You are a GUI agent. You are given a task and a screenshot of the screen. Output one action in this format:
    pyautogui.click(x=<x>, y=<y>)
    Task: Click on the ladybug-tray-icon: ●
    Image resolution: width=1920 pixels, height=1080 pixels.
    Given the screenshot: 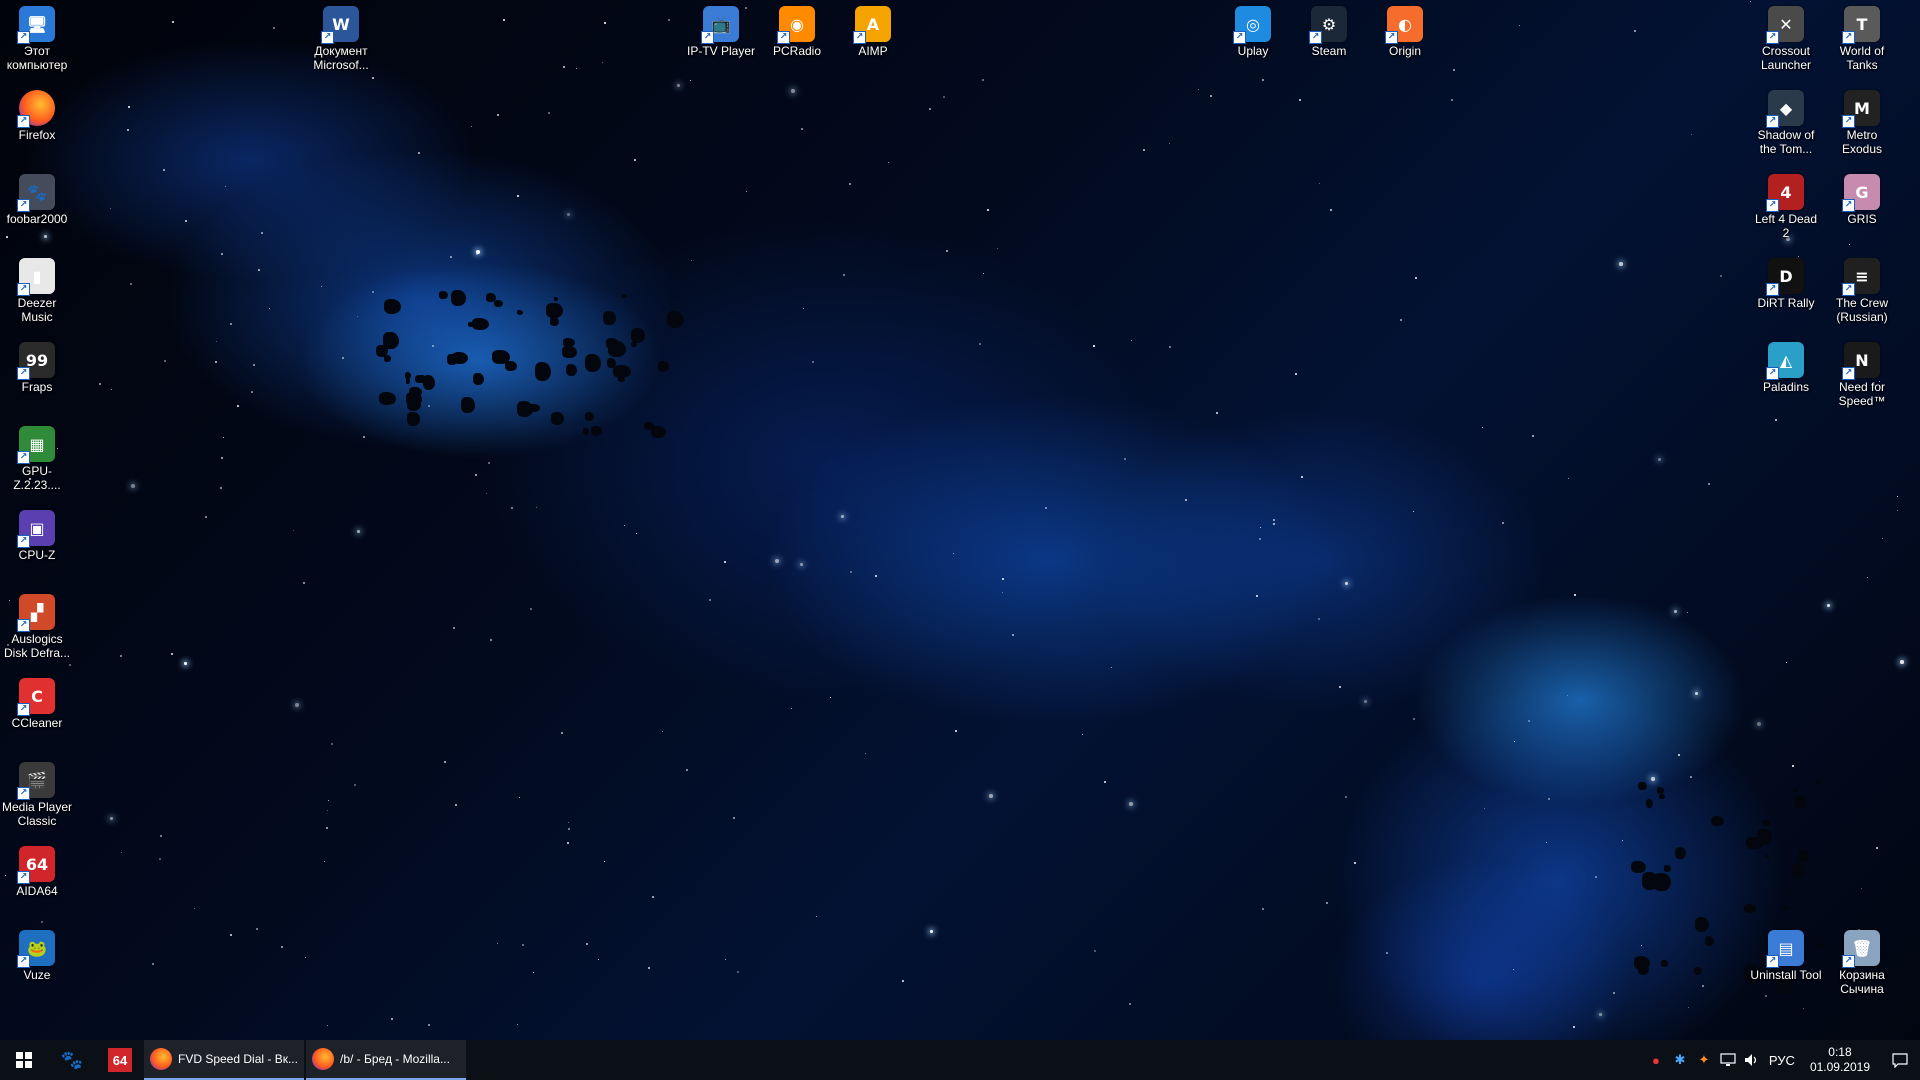 What is the action you would take?
    pyautogui.click(x=1656, y=1060)
    